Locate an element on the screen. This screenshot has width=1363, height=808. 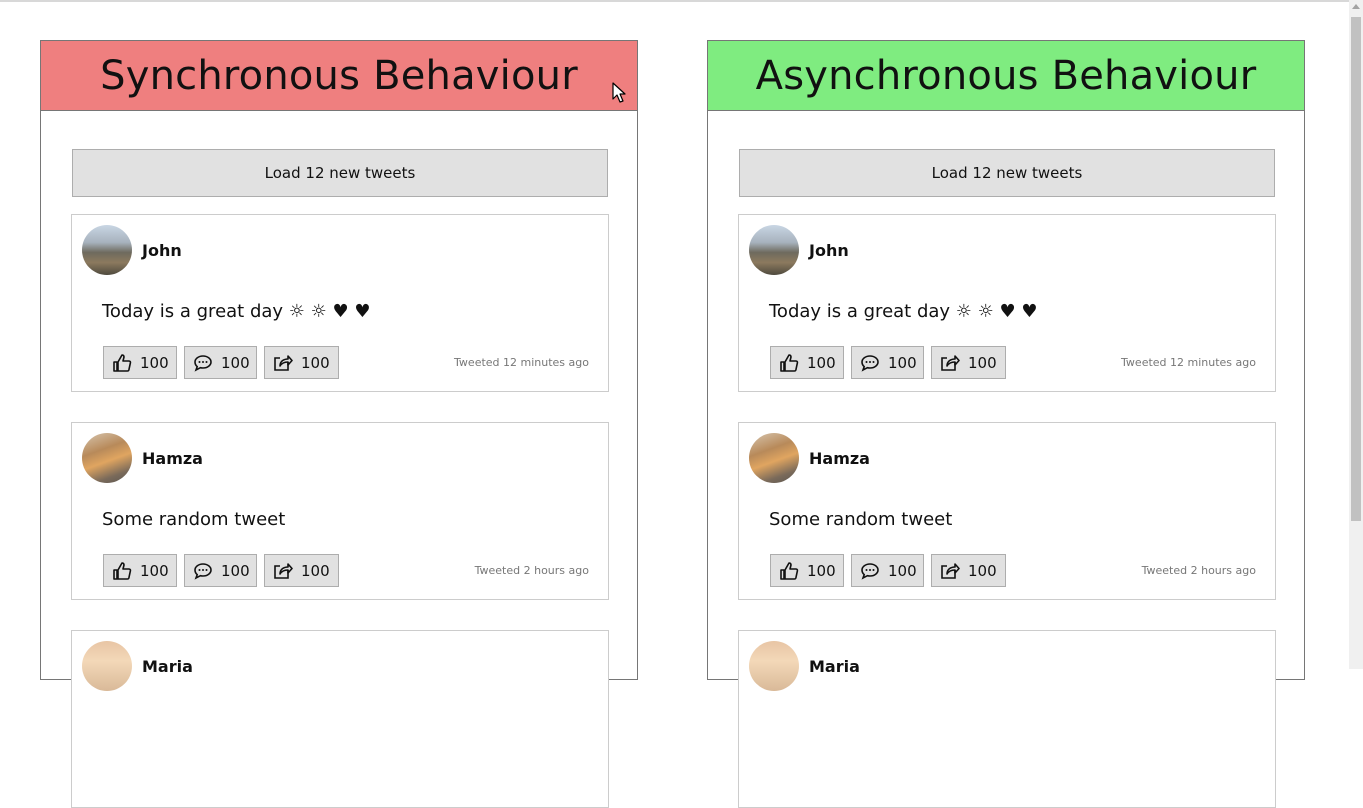
sync-load-tweets-button: Load 12 new tweets is located at coordinates (340, 173).